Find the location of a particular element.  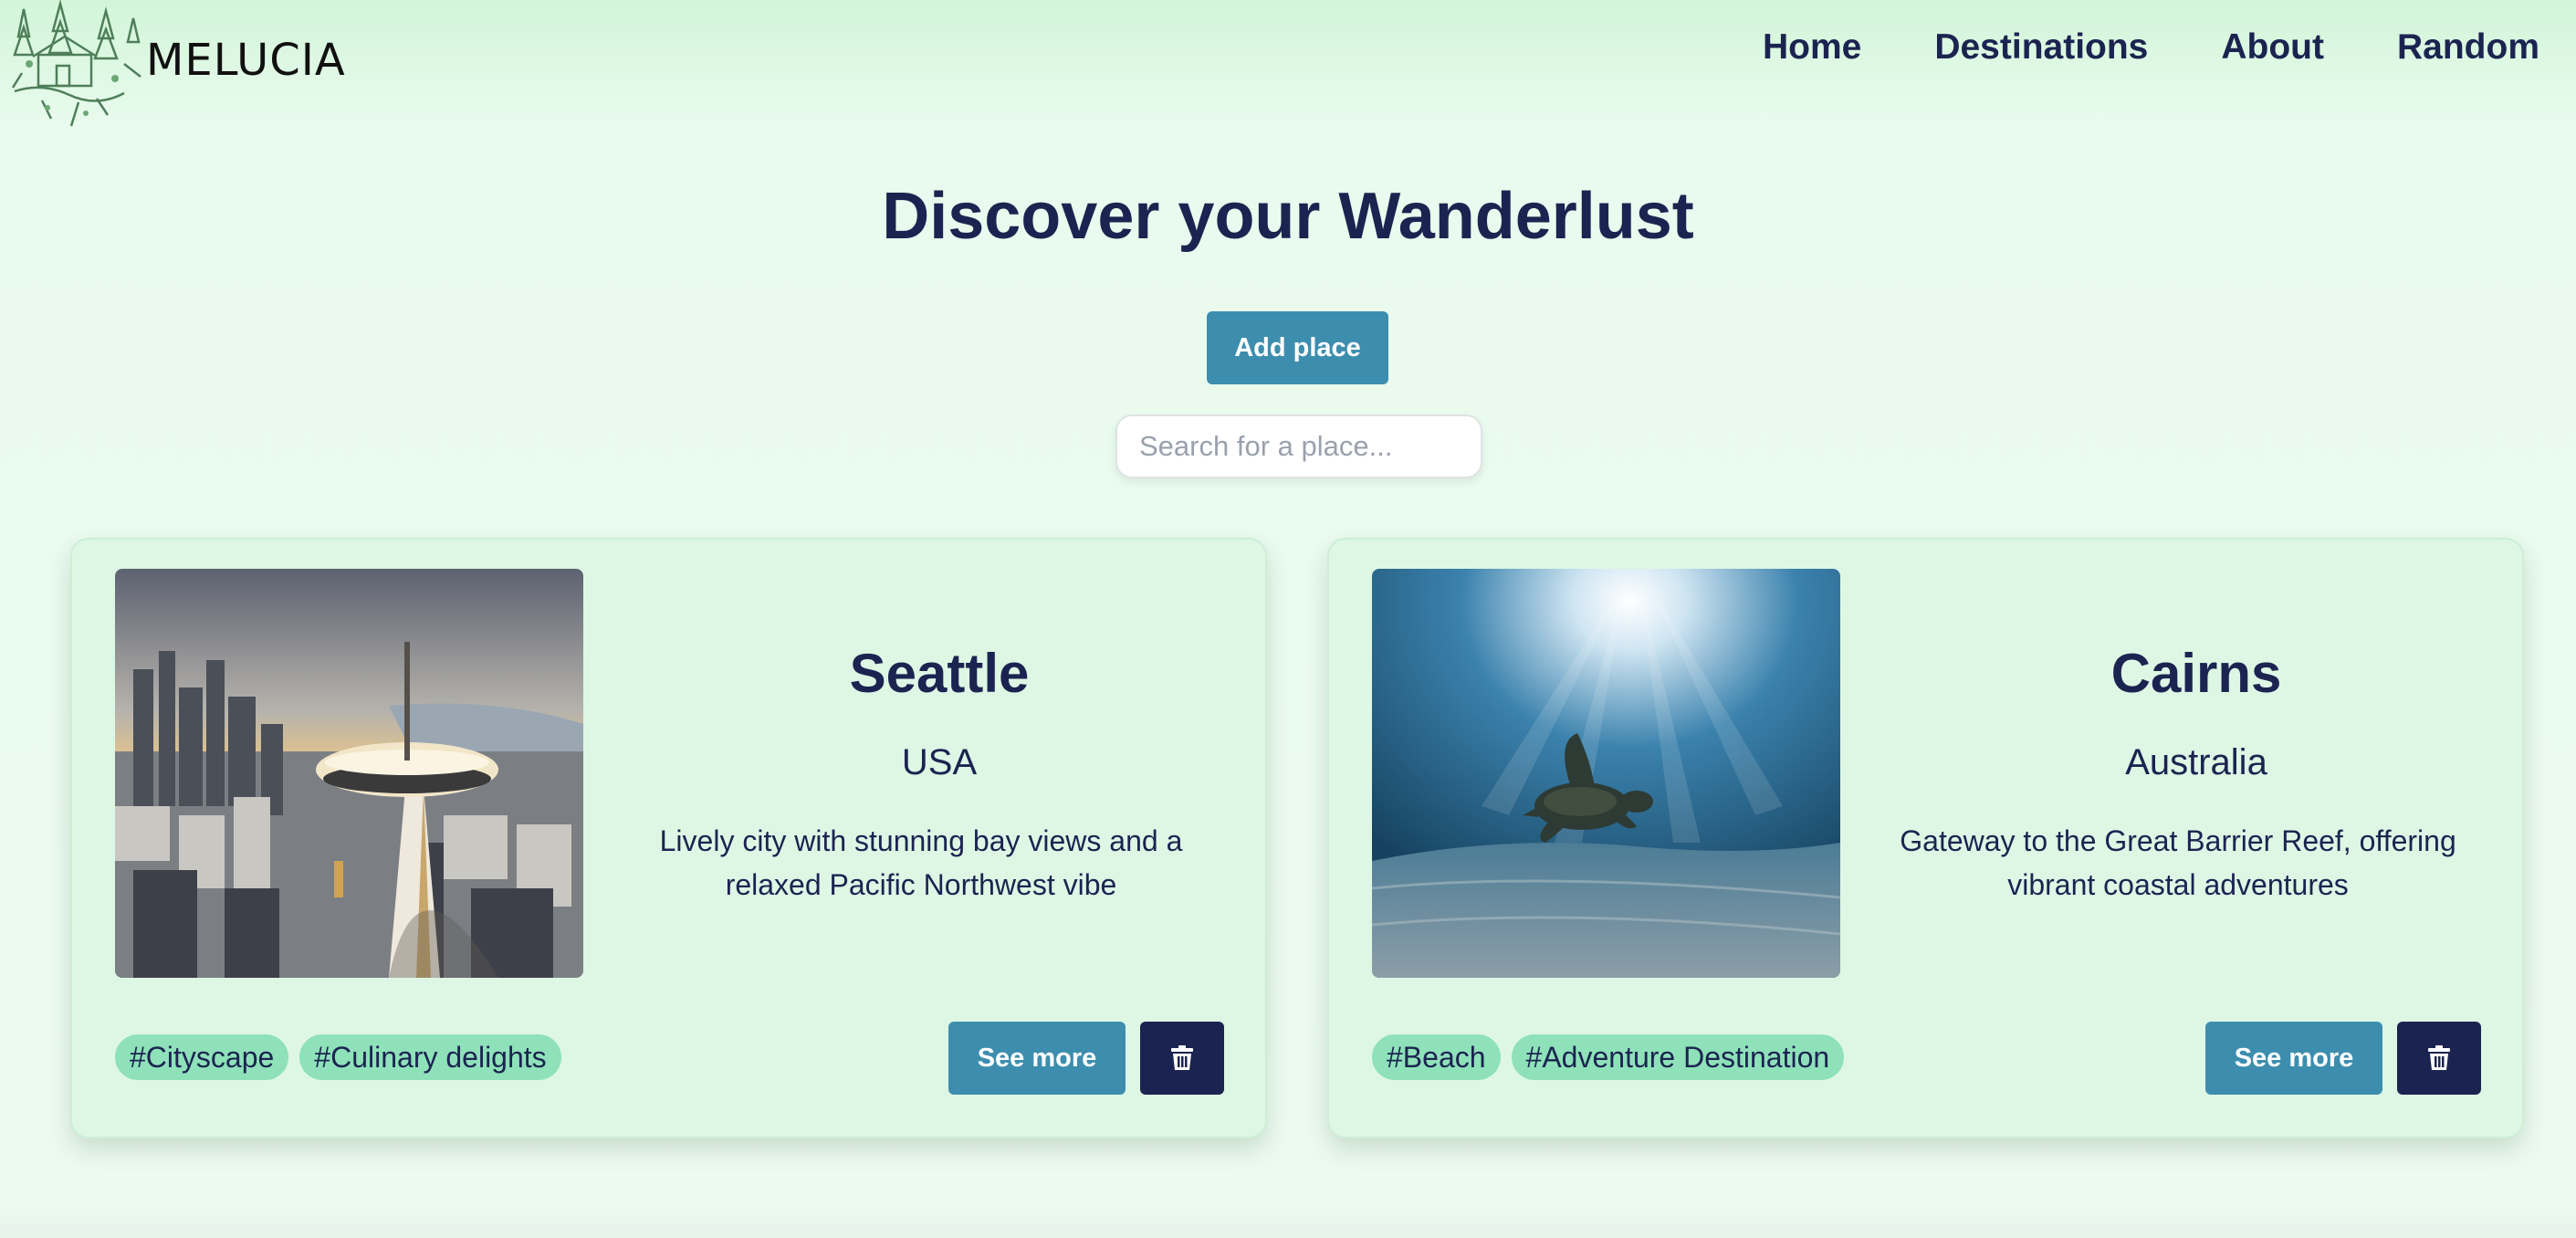

destination-name: Cairns is located at coordinates (2196, 674).